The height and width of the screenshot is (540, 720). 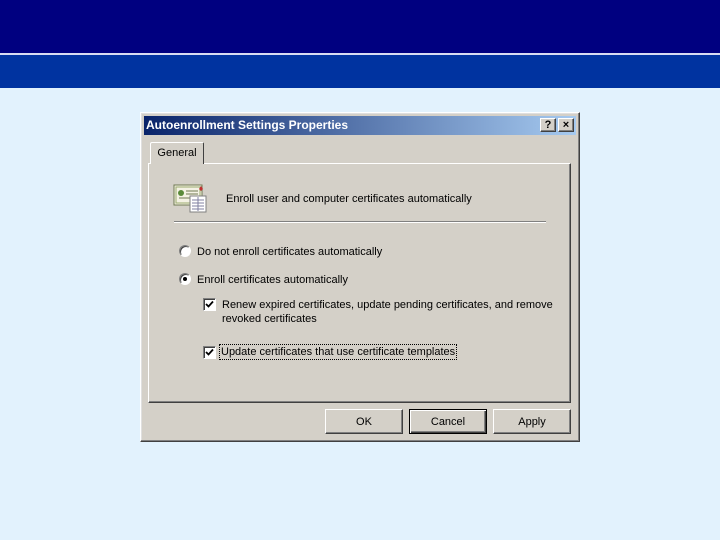 What do you see at coordinates (272, 280) in the screenshot?
I see `radio-enroll-automatically-label: Enroll certificates automatically` at bounding box center [272, 280].